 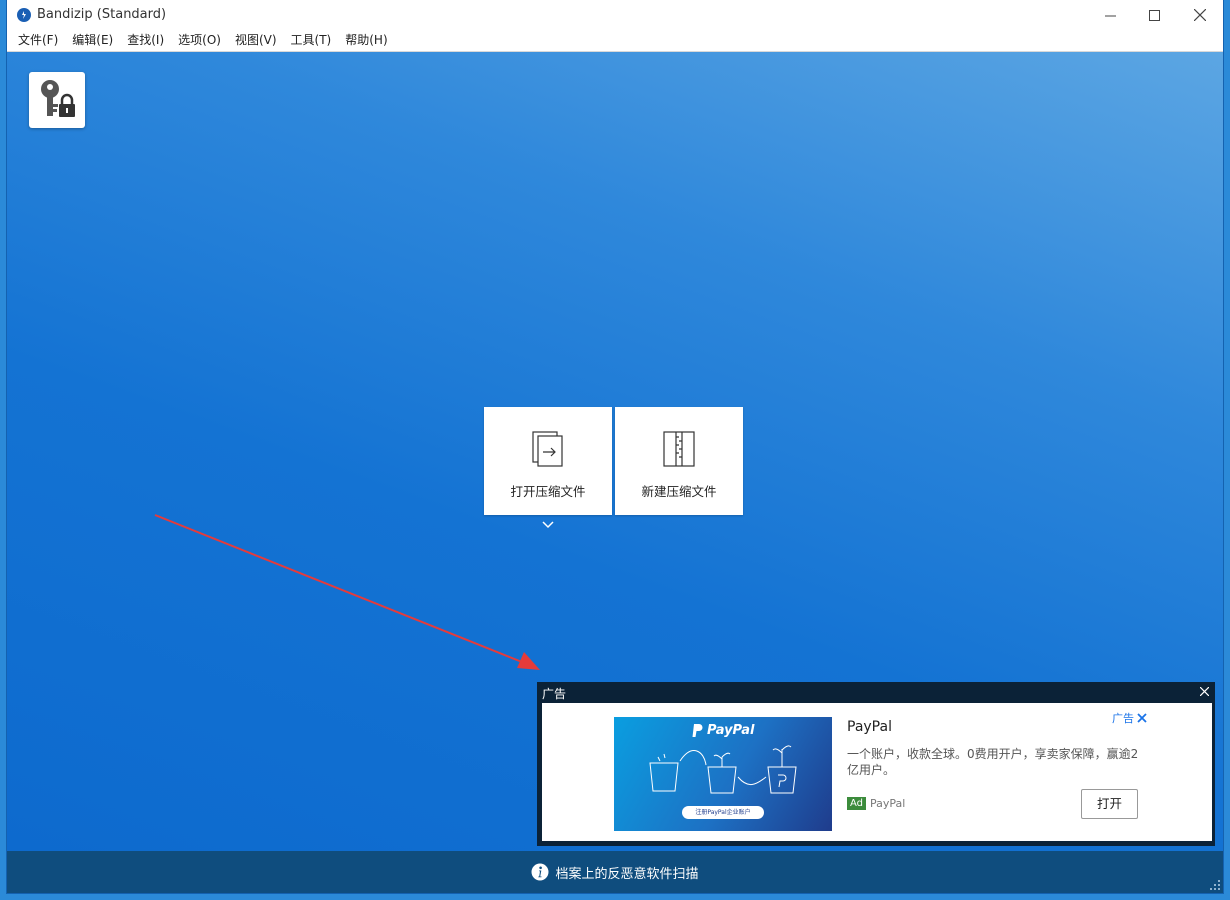 What do you see at coordinates (102, 14) in the screenshot?
I see `window-title: Bandizip (Standard)` at bounding box center [102, 14].